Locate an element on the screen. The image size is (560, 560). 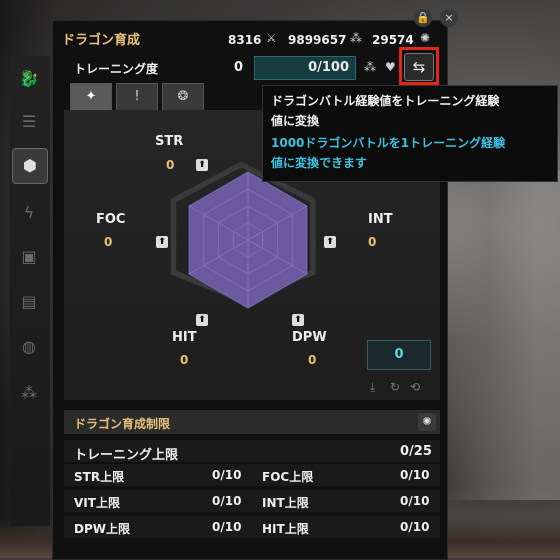
window-title: ドラゴン育成 is located at coordinates (101, 40).